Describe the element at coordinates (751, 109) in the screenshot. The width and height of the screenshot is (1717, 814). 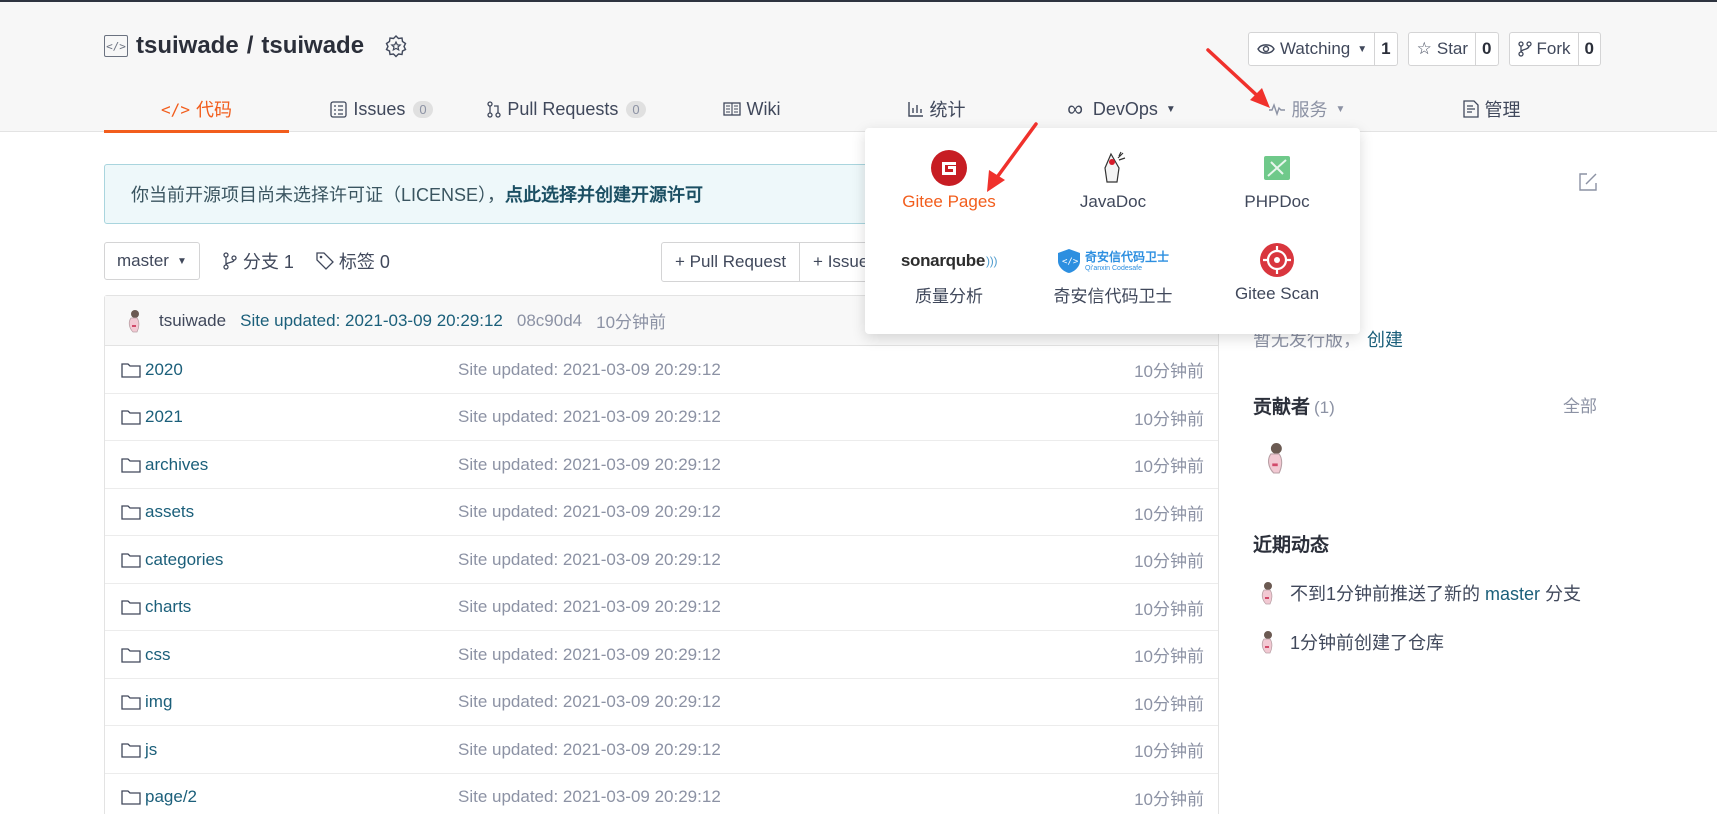
I see `tab-wiki: Wiki` at that location.